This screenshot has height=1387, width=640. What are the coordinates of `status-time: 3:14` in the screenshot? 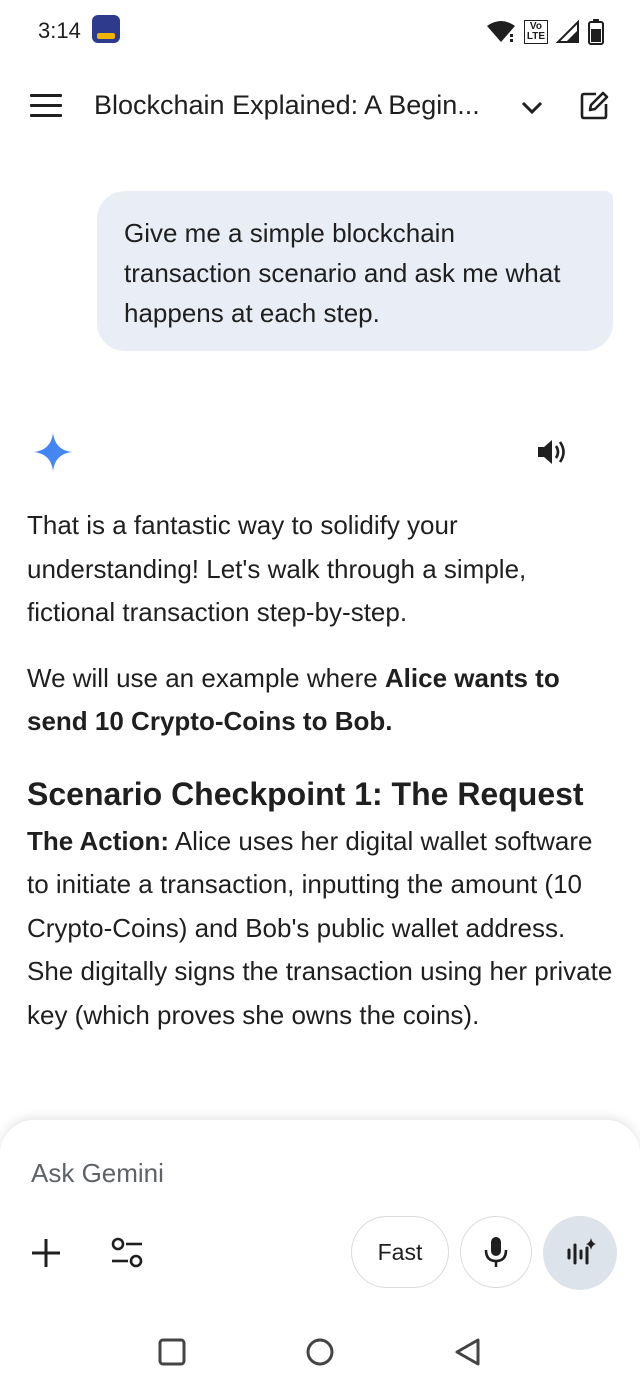 It's located at (59, 30).